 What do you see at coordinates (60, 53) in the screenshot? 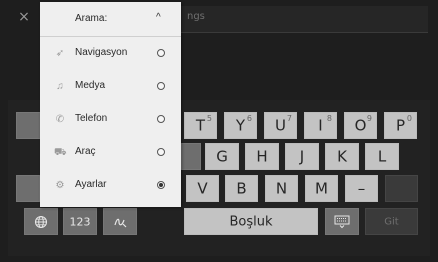
I see `navigation-arrow-icon: ➶` at bounding box center [60, 53].